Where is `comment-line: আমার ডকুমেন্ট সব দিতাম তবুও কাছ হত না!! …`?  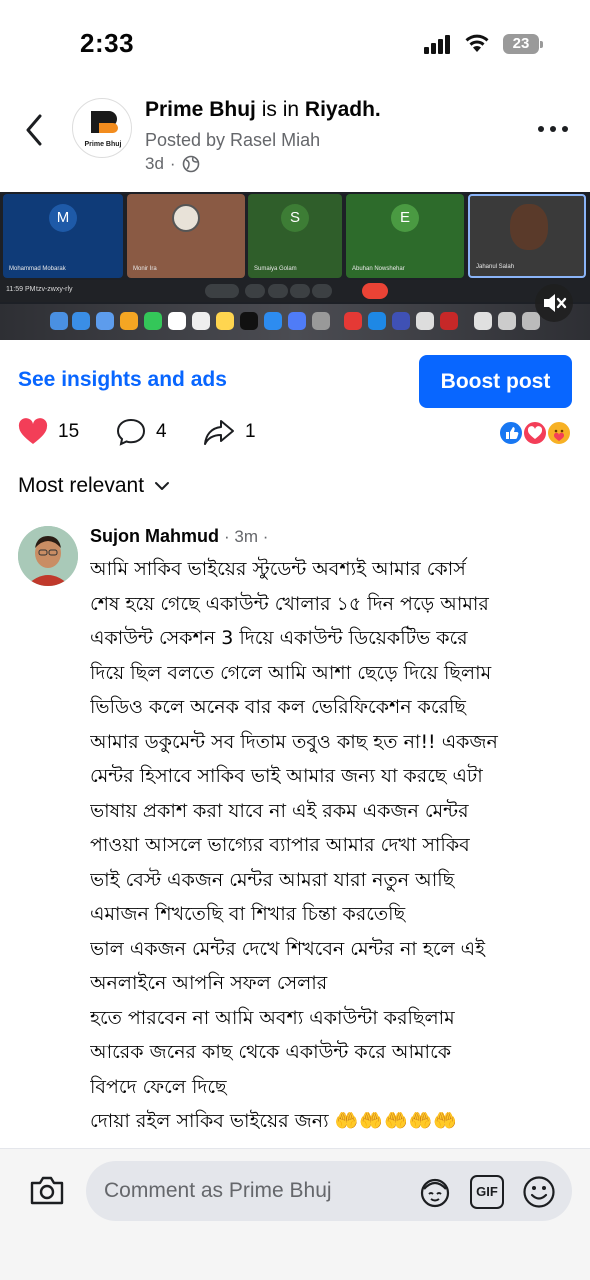
comment-line: আমার ডকুমেন্ট সব দিতাম তবুও কাছ হত না!! … is located at coordinates (294, 741).